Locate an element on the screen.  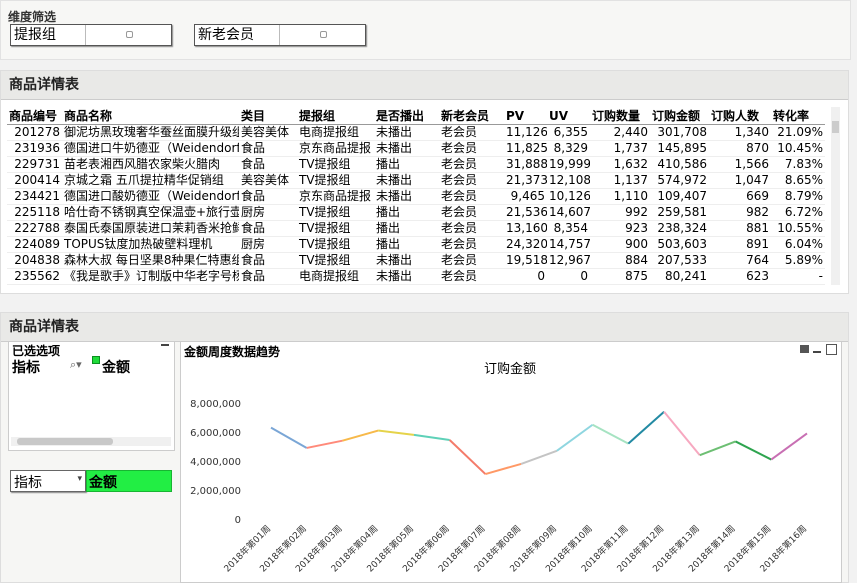
selected-hscroll is located at coordinates (91, 441).